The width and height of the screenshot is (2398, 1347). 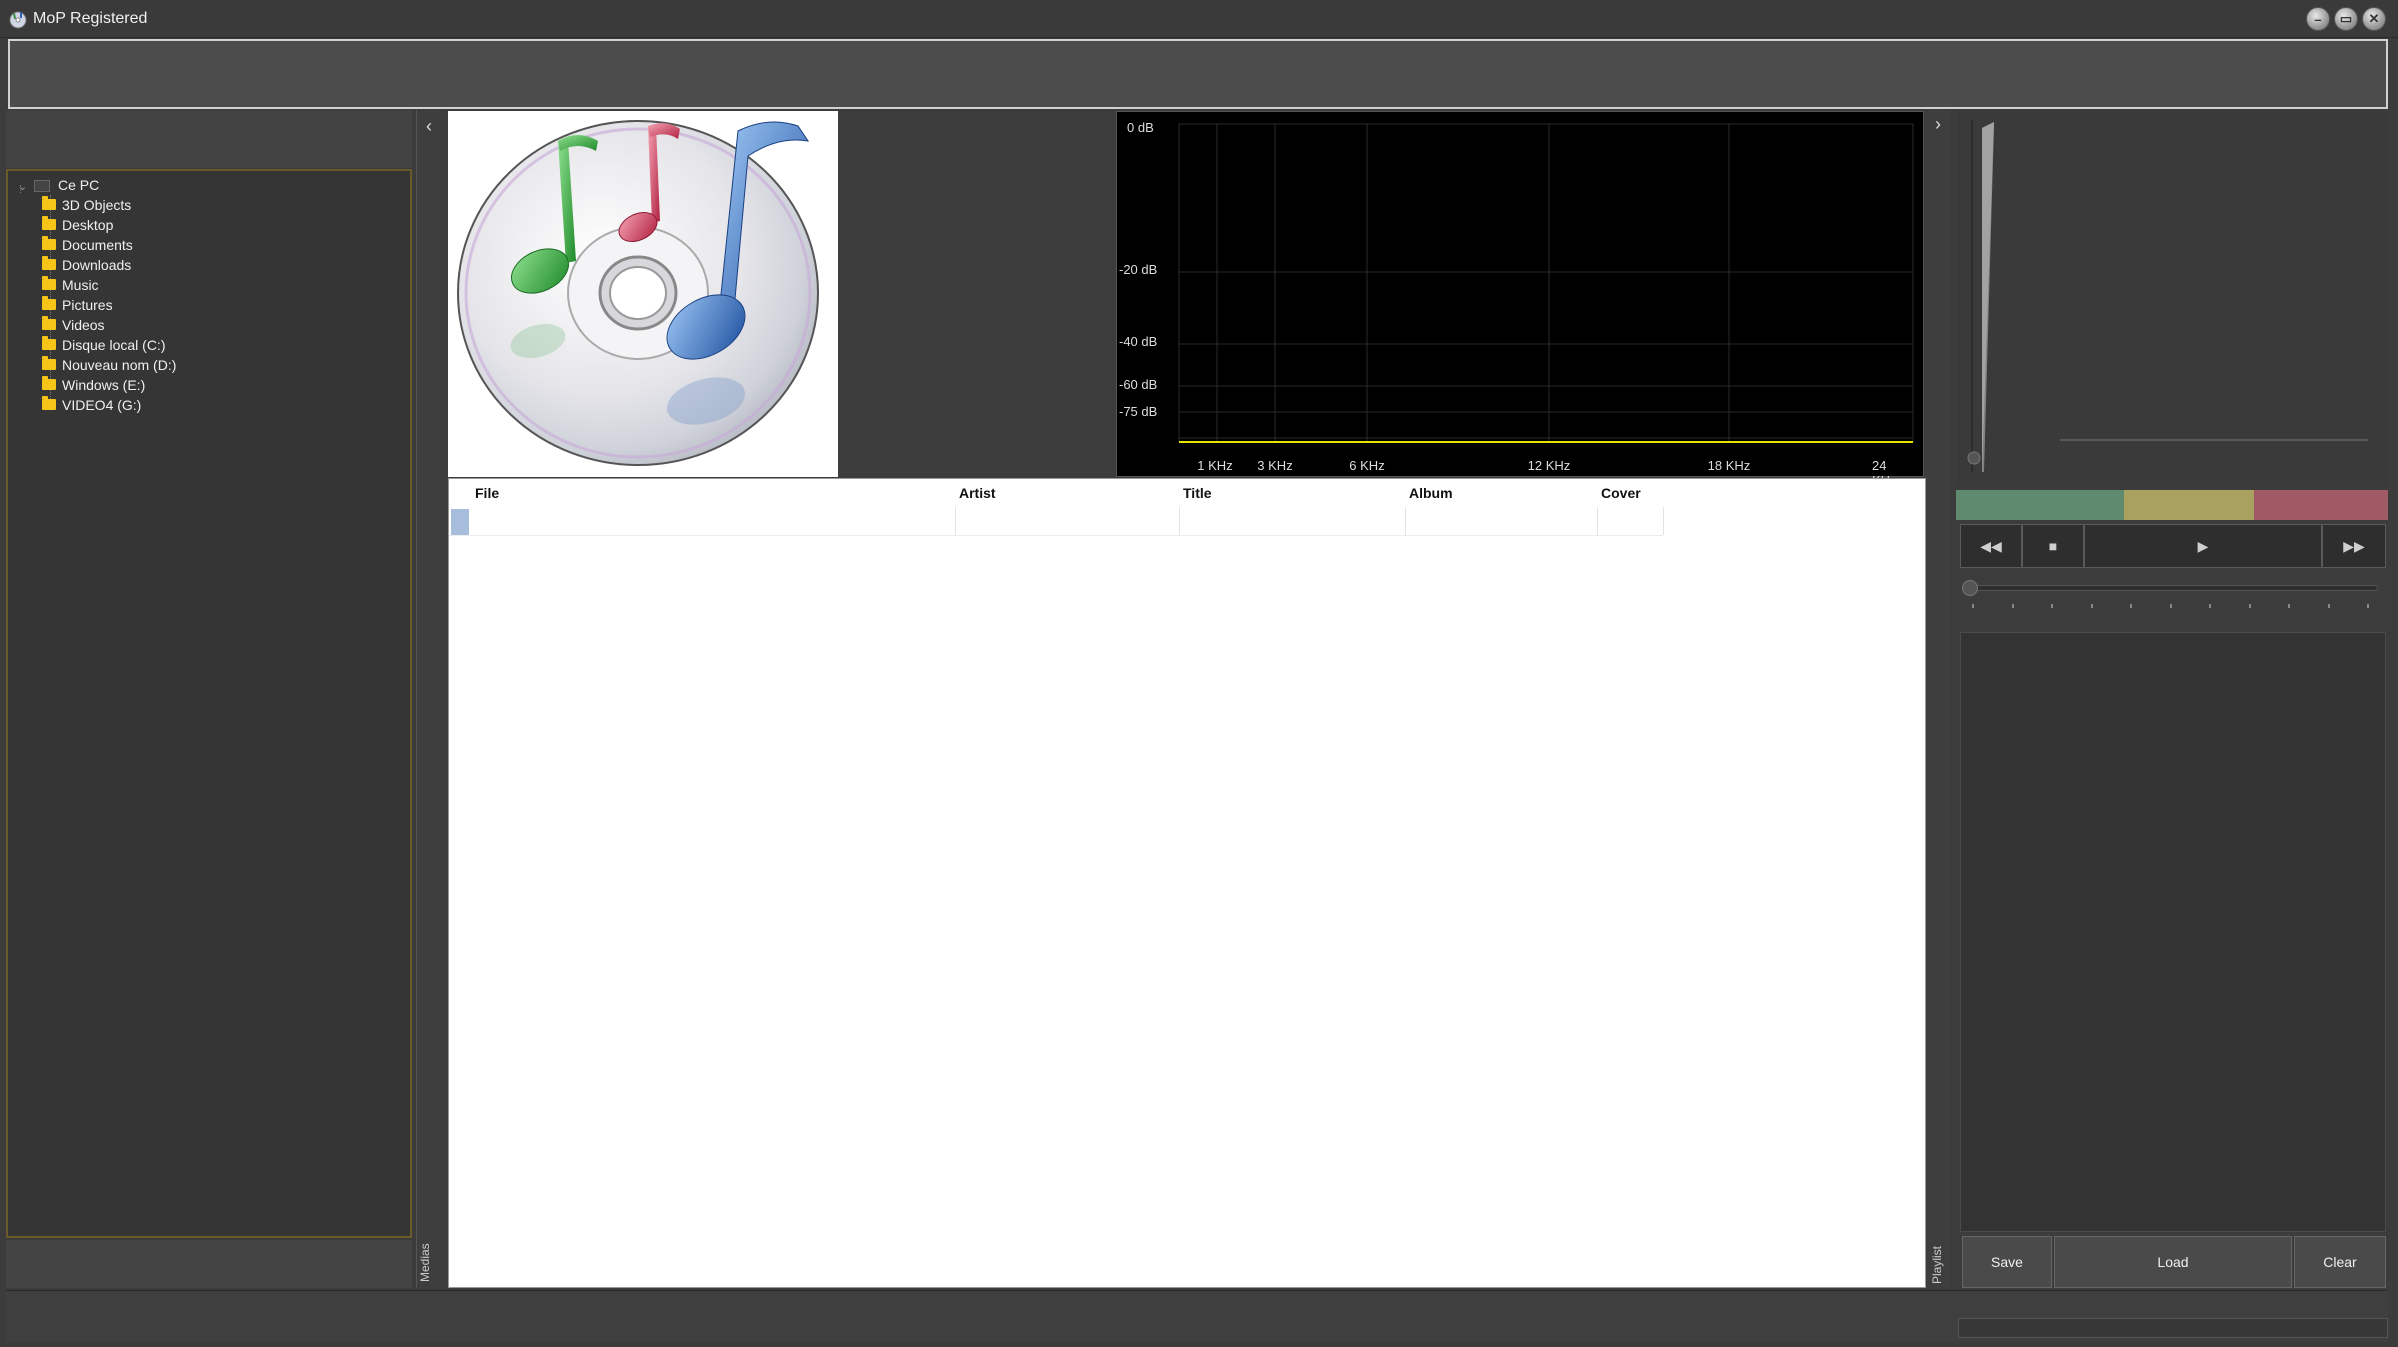 I want to click on tree-item: Downloads, so click(x=86, y=265).